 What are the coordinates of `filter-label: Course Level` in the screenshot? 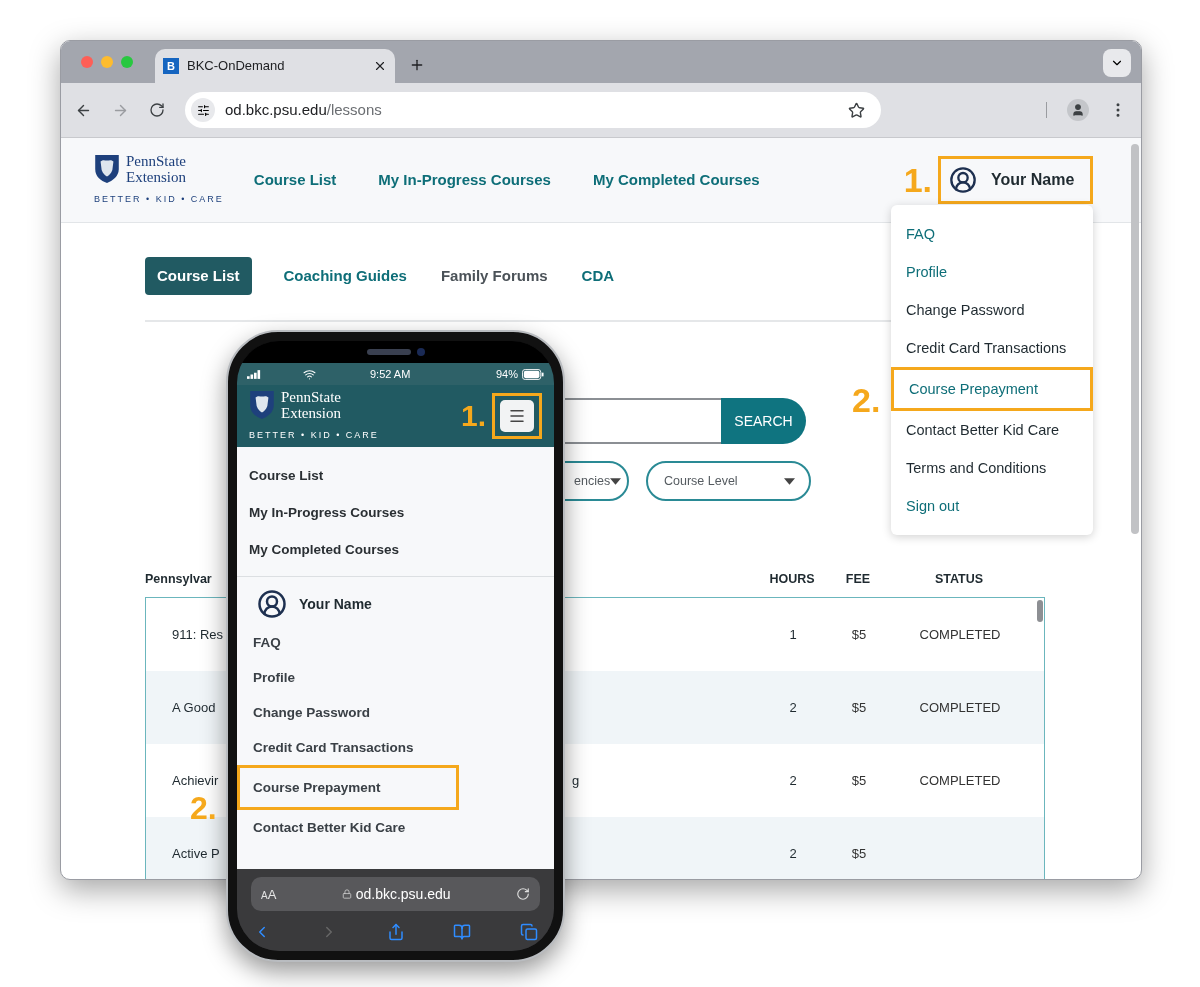 It's located at (701, 481).